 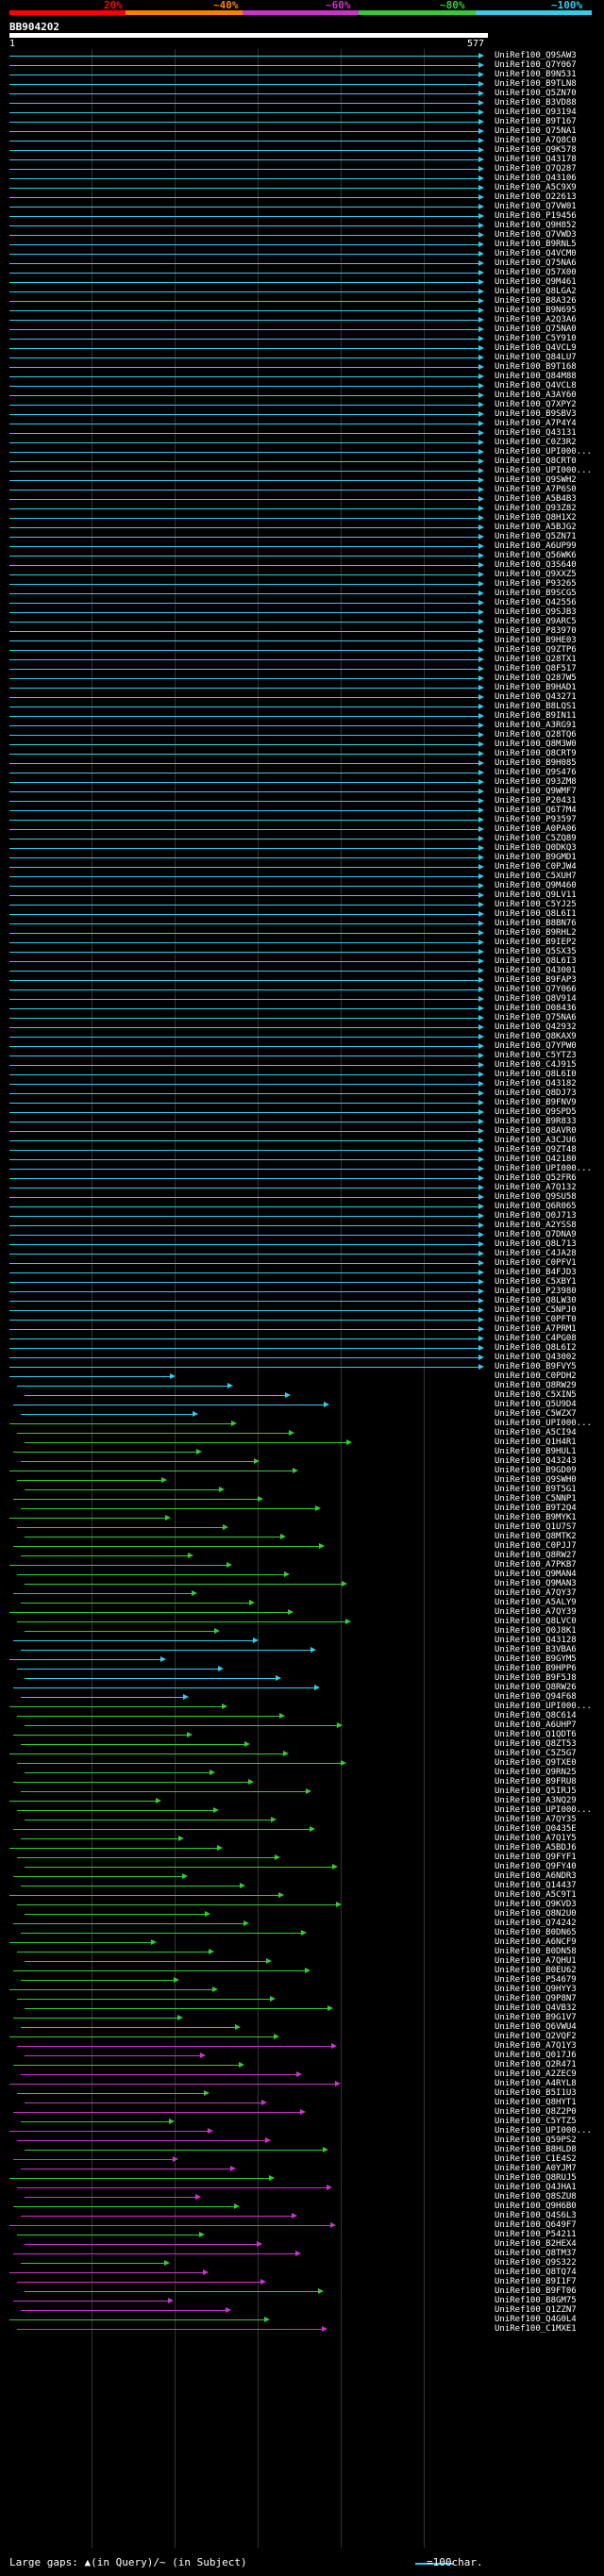 I want to click on hit-row: UniRef100_Q649F7, so click(x=302, y=2225).